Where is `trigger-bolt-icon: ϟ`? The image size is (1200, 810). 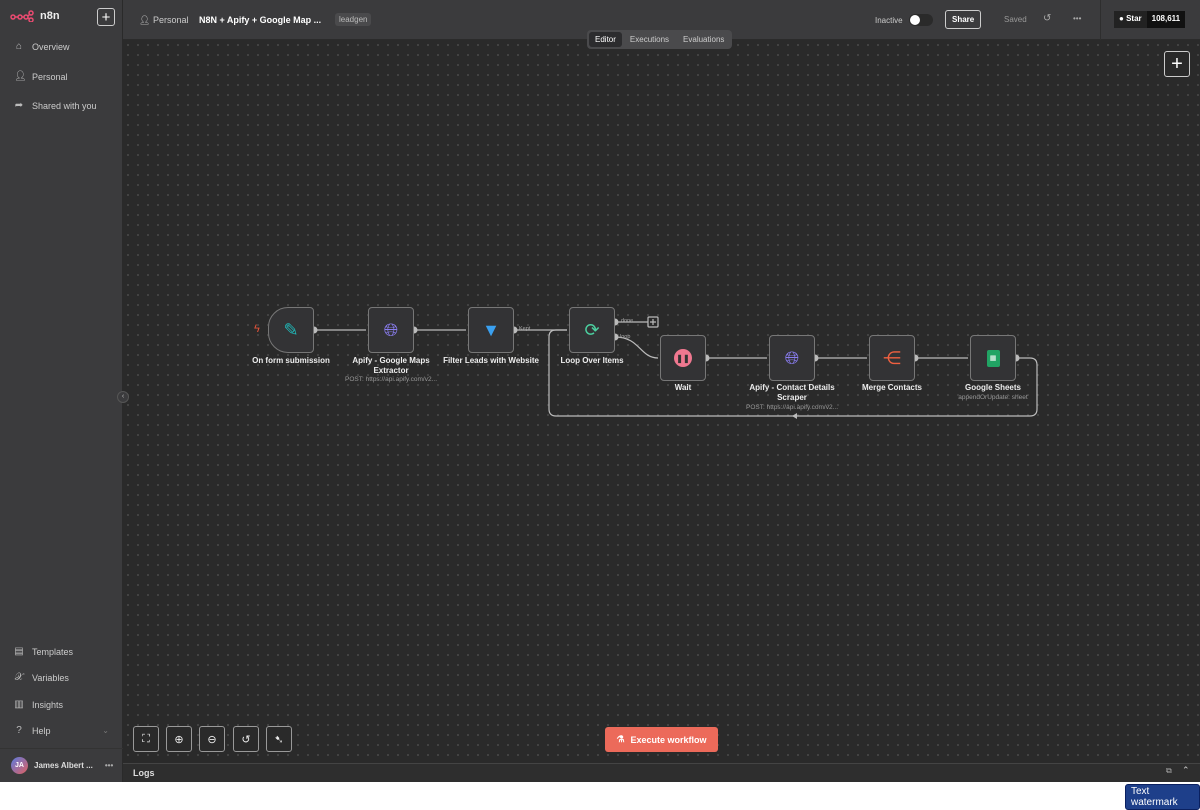 trigger-bolt-icon: ϟ is located at coordinates (257, 329).